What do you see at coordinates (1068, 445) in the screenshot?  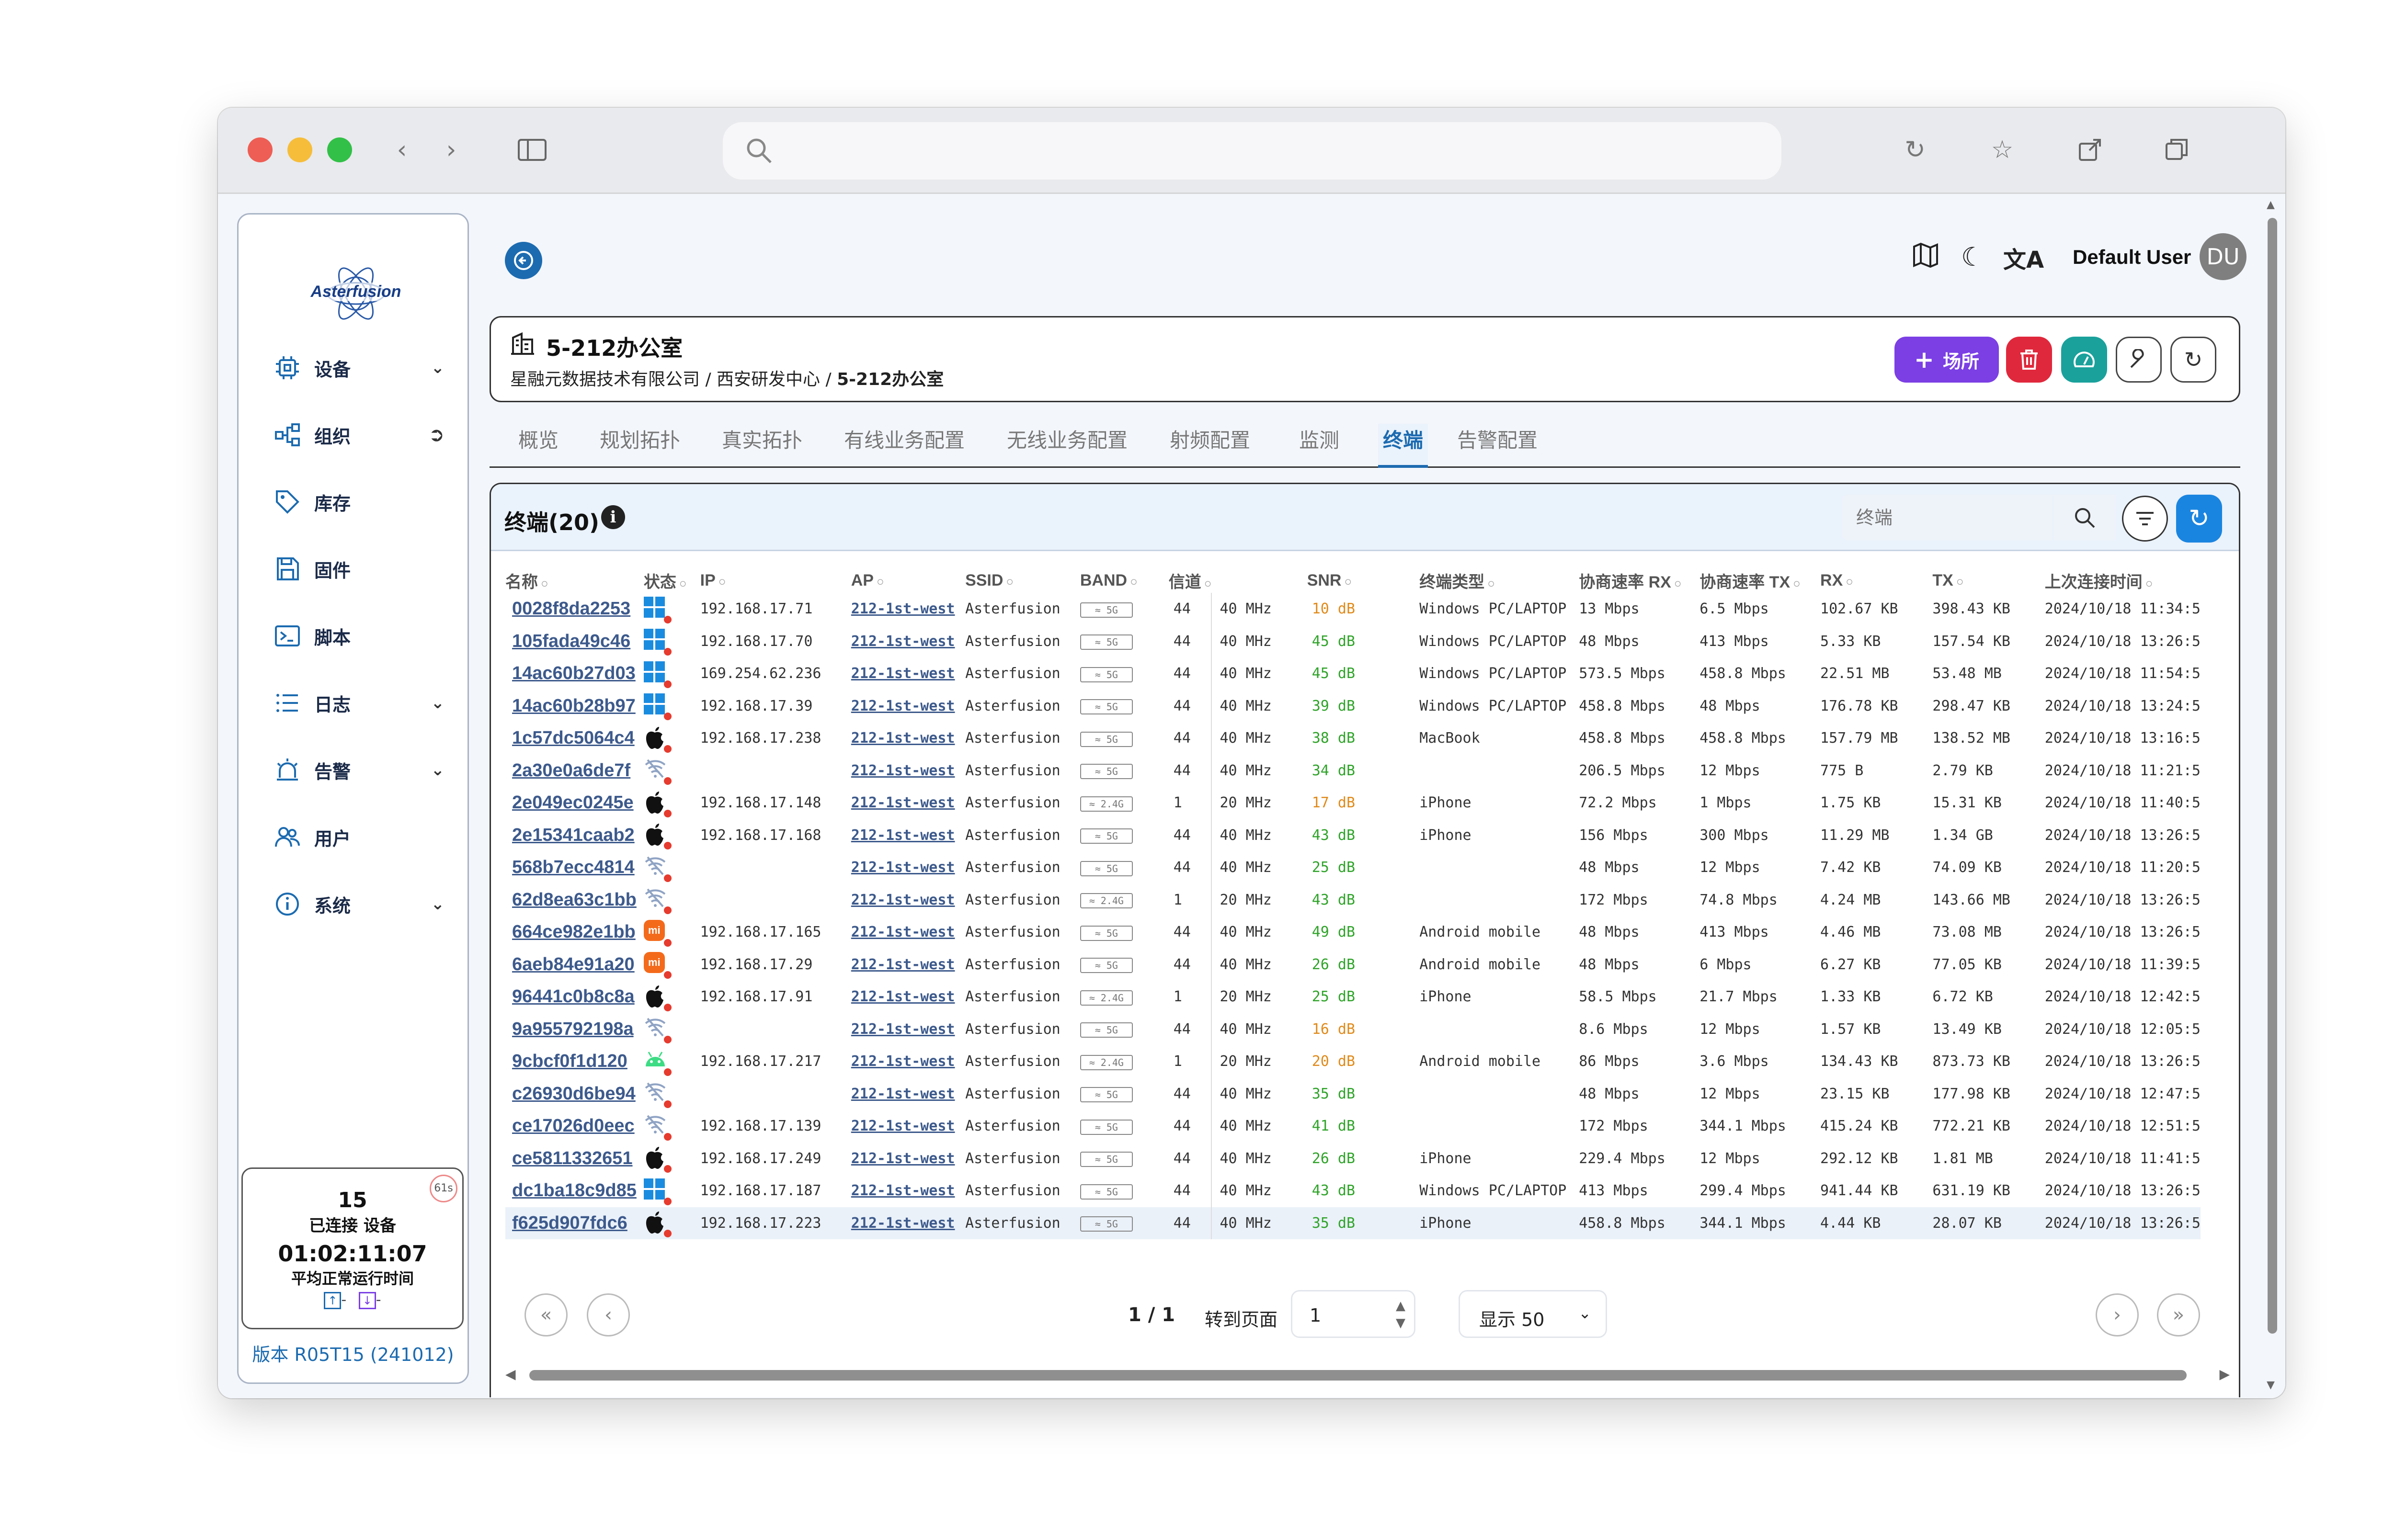 I see `tab-4: 无线业务配置` at bounding box center [1068, 445].